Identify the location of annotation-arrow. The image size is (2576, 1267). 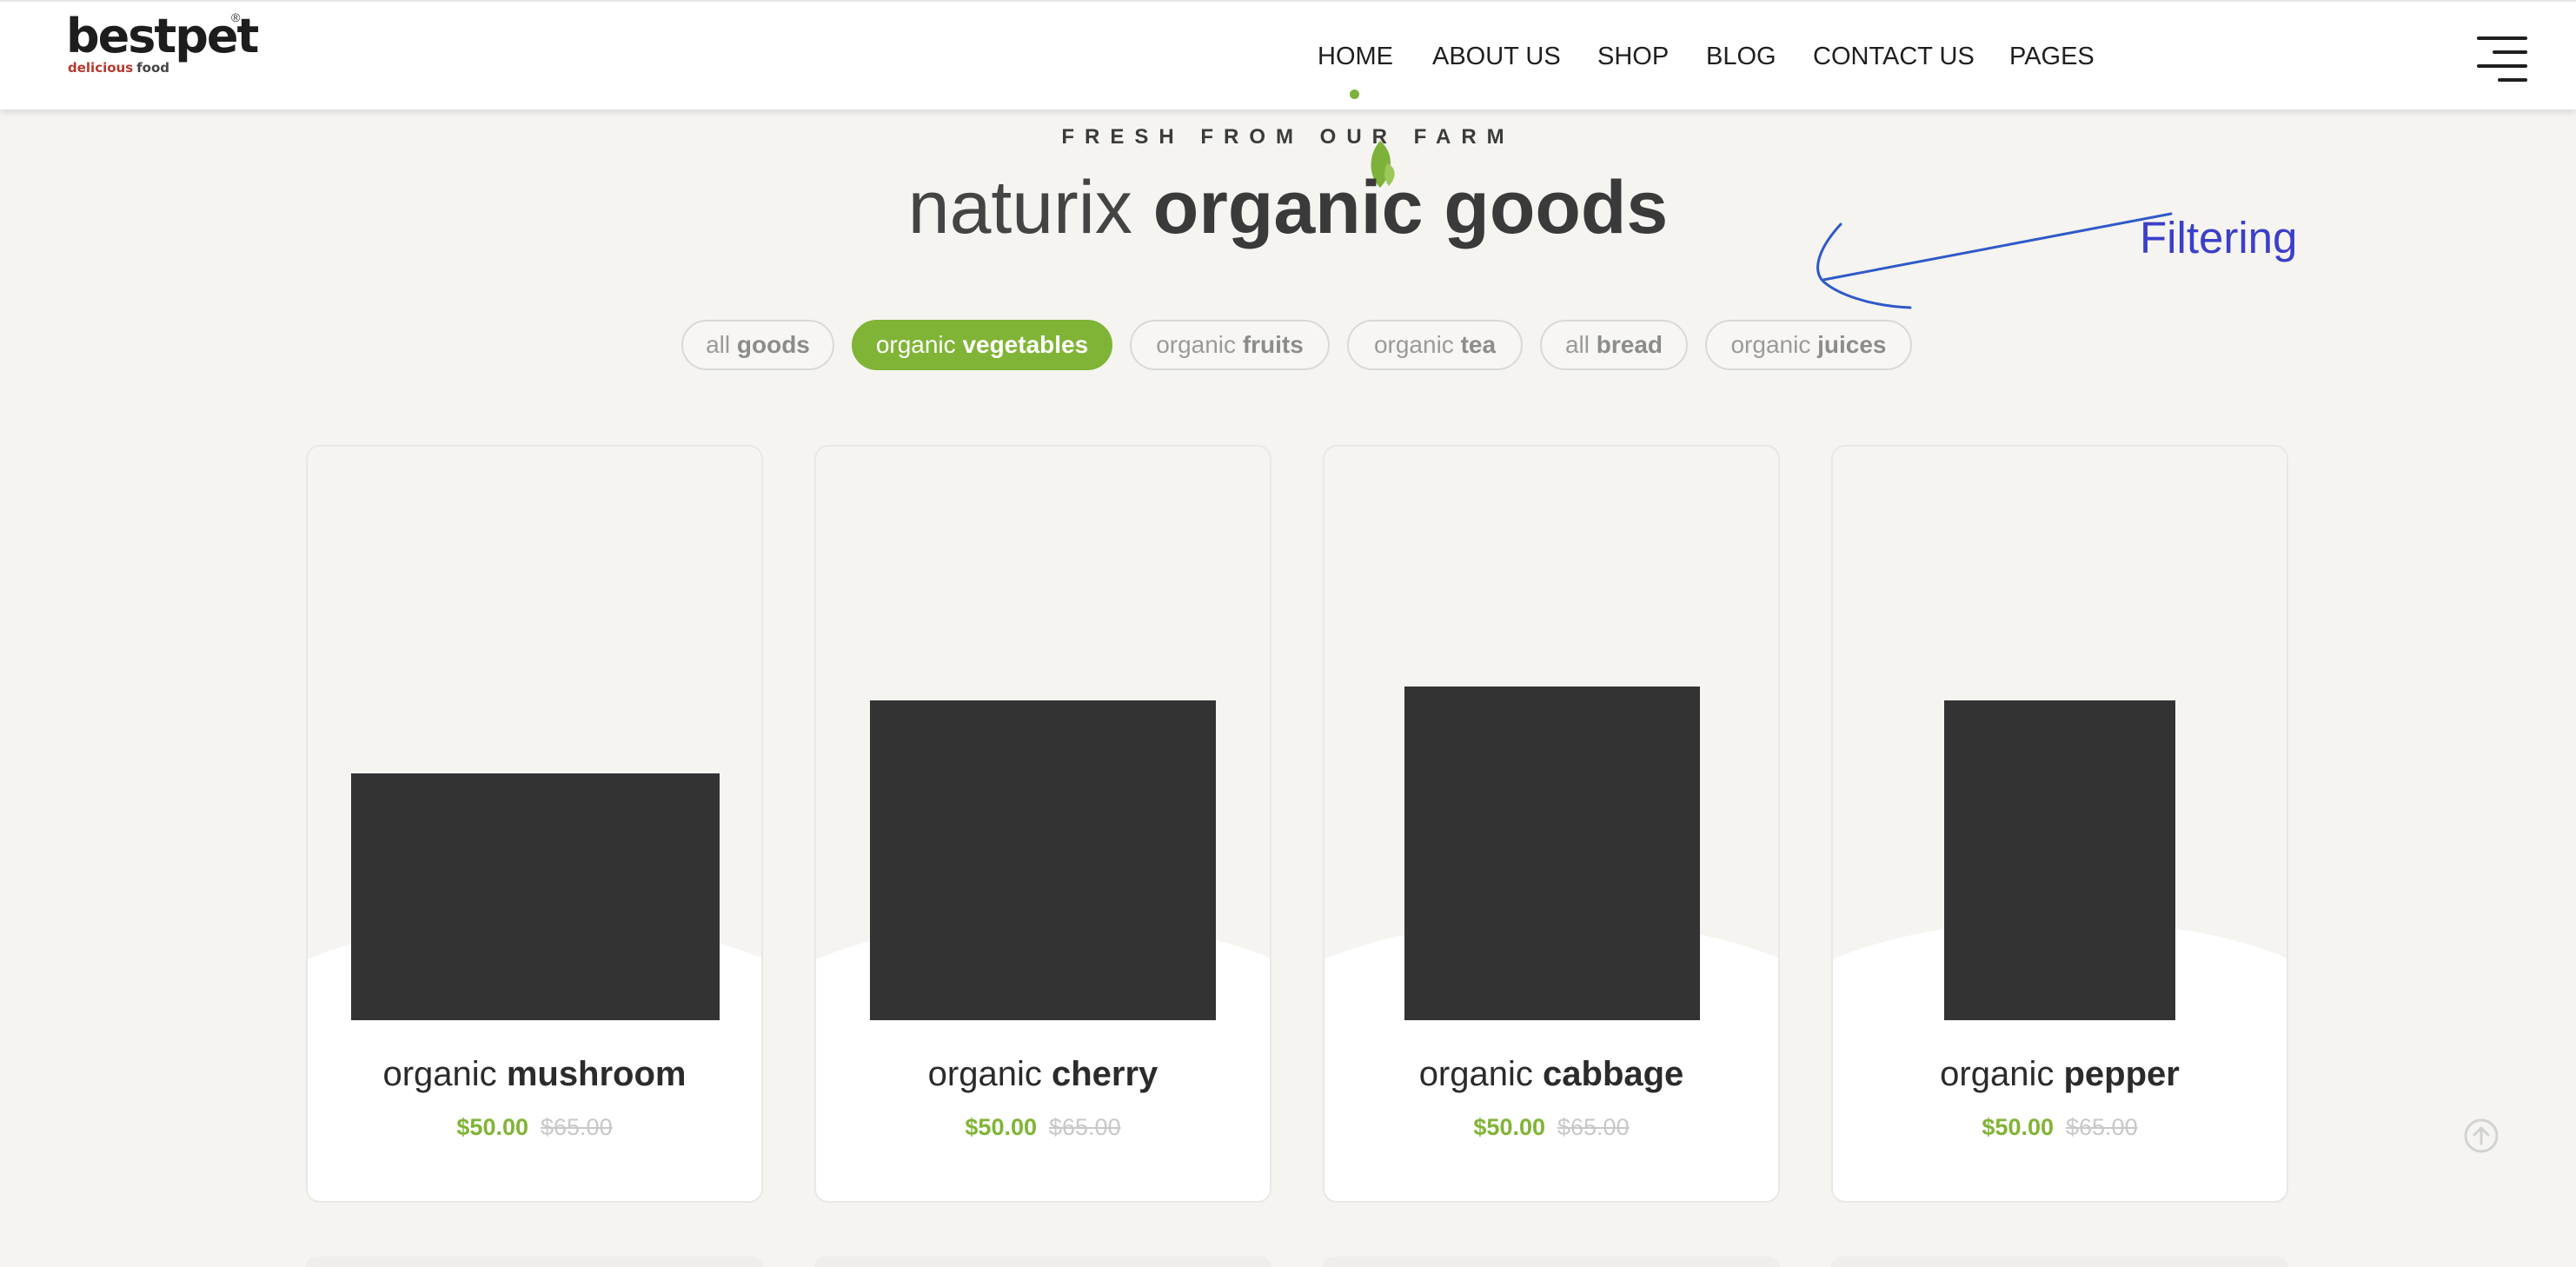
(1994, 260).